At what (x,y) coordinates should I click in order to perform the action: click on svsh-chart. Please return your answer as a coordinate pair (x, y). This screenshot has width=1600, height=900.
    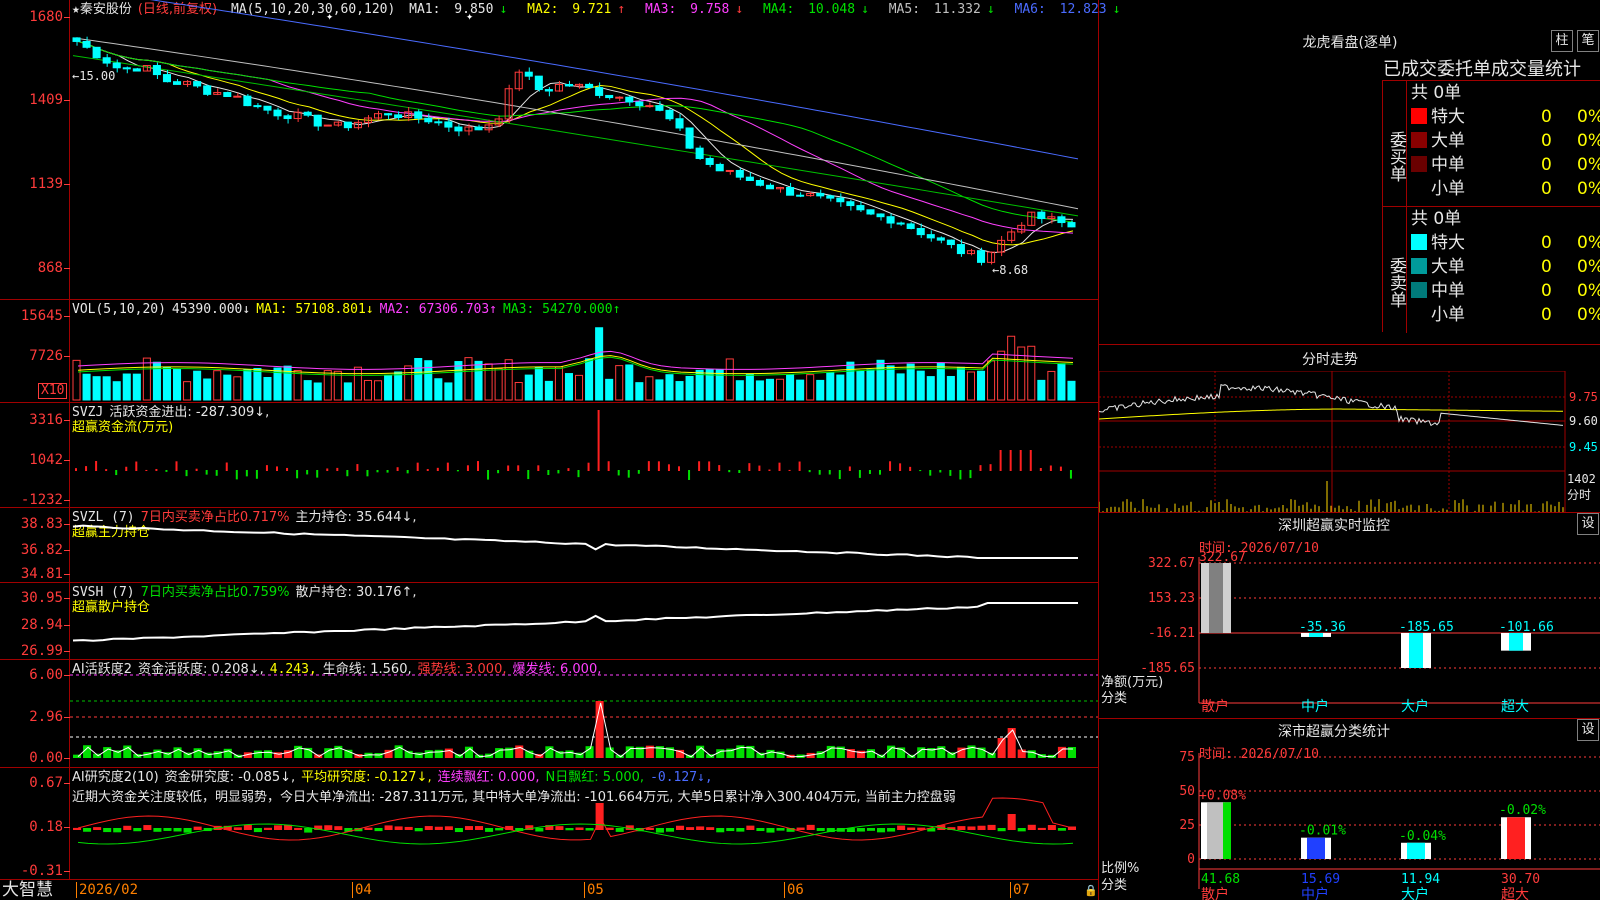
    Looking at the image, I should click on (584, 621).